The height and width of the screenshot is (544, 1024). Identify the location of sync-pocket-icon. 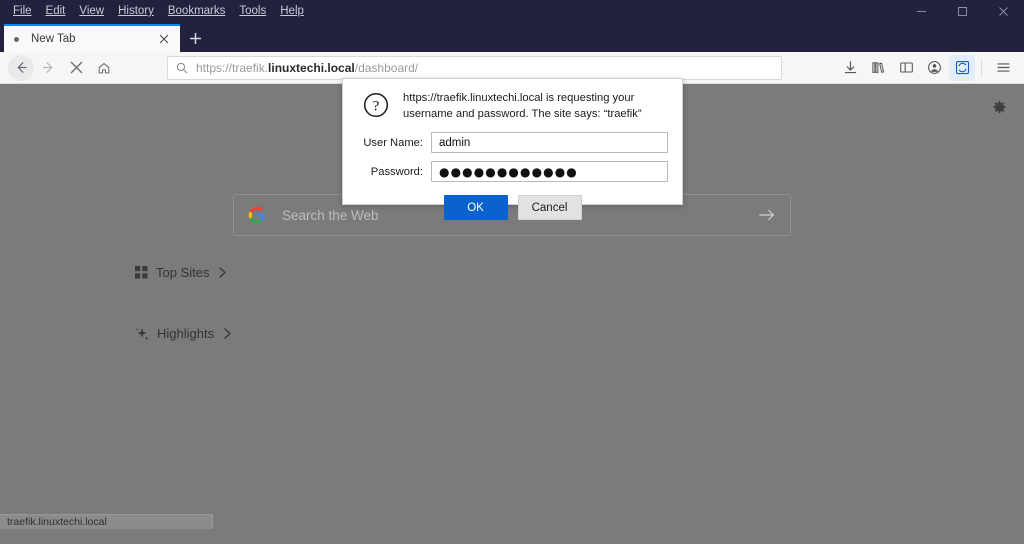
(962, 67).